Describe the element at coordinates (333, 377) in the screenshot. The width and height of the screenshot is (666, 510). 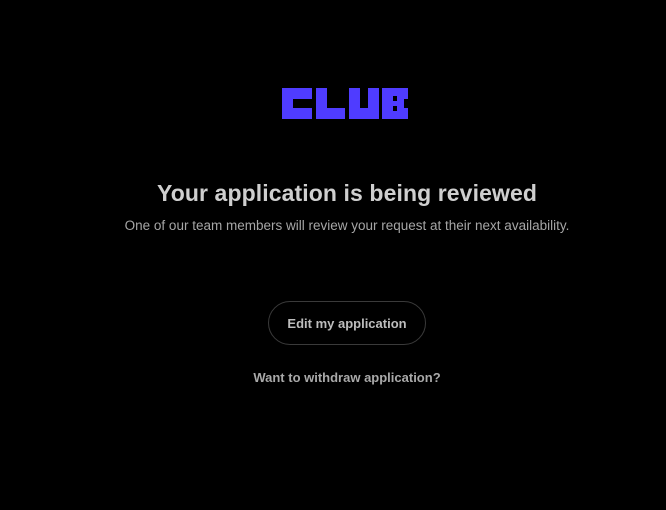
I see `withdraw-application-link: Want to withdraw application?` at that location.